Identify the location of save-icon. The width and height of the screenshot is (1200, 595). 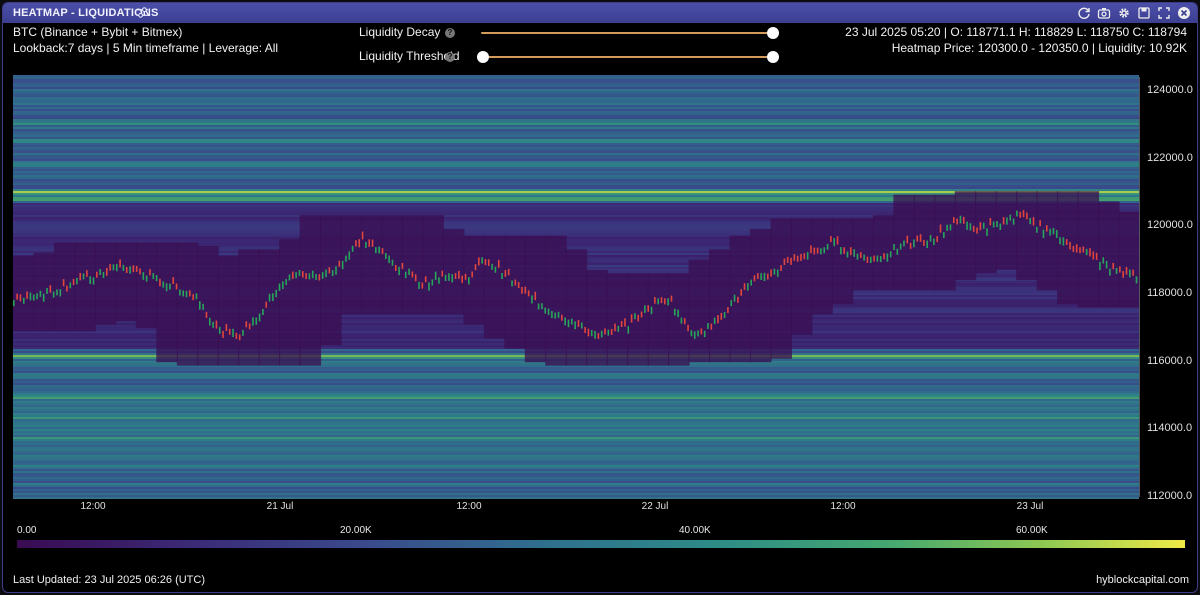
(1144, 13).